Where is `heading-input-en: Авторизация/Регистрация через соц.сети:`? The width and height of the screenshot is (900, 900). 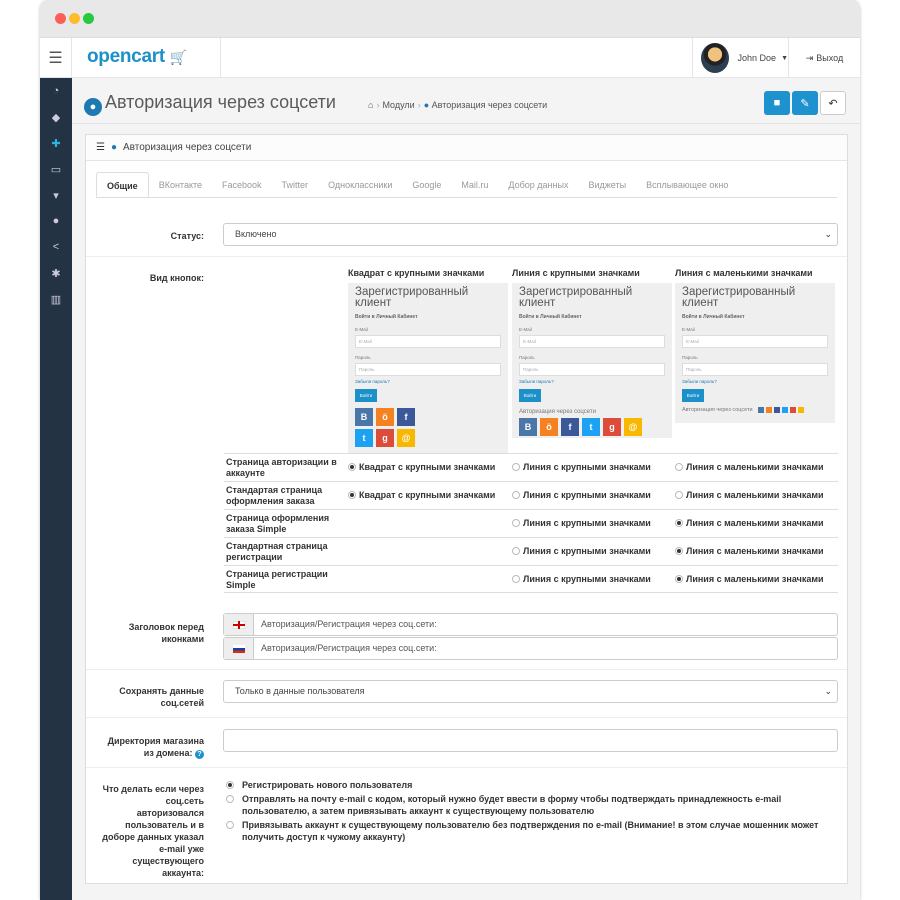 heading-input-en: Авторизация/Регистрация через соц.сети: is located at coordinates (530, 624).